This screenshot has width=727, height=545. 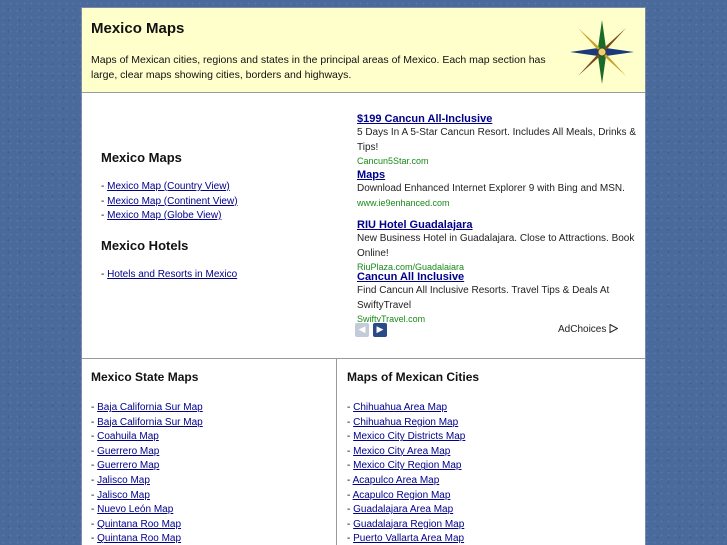 What do you see at coordinates (400, 407) in the screenshot?
I see `map-link: Chihuahua Area Map` at bounding box center [400, 407].